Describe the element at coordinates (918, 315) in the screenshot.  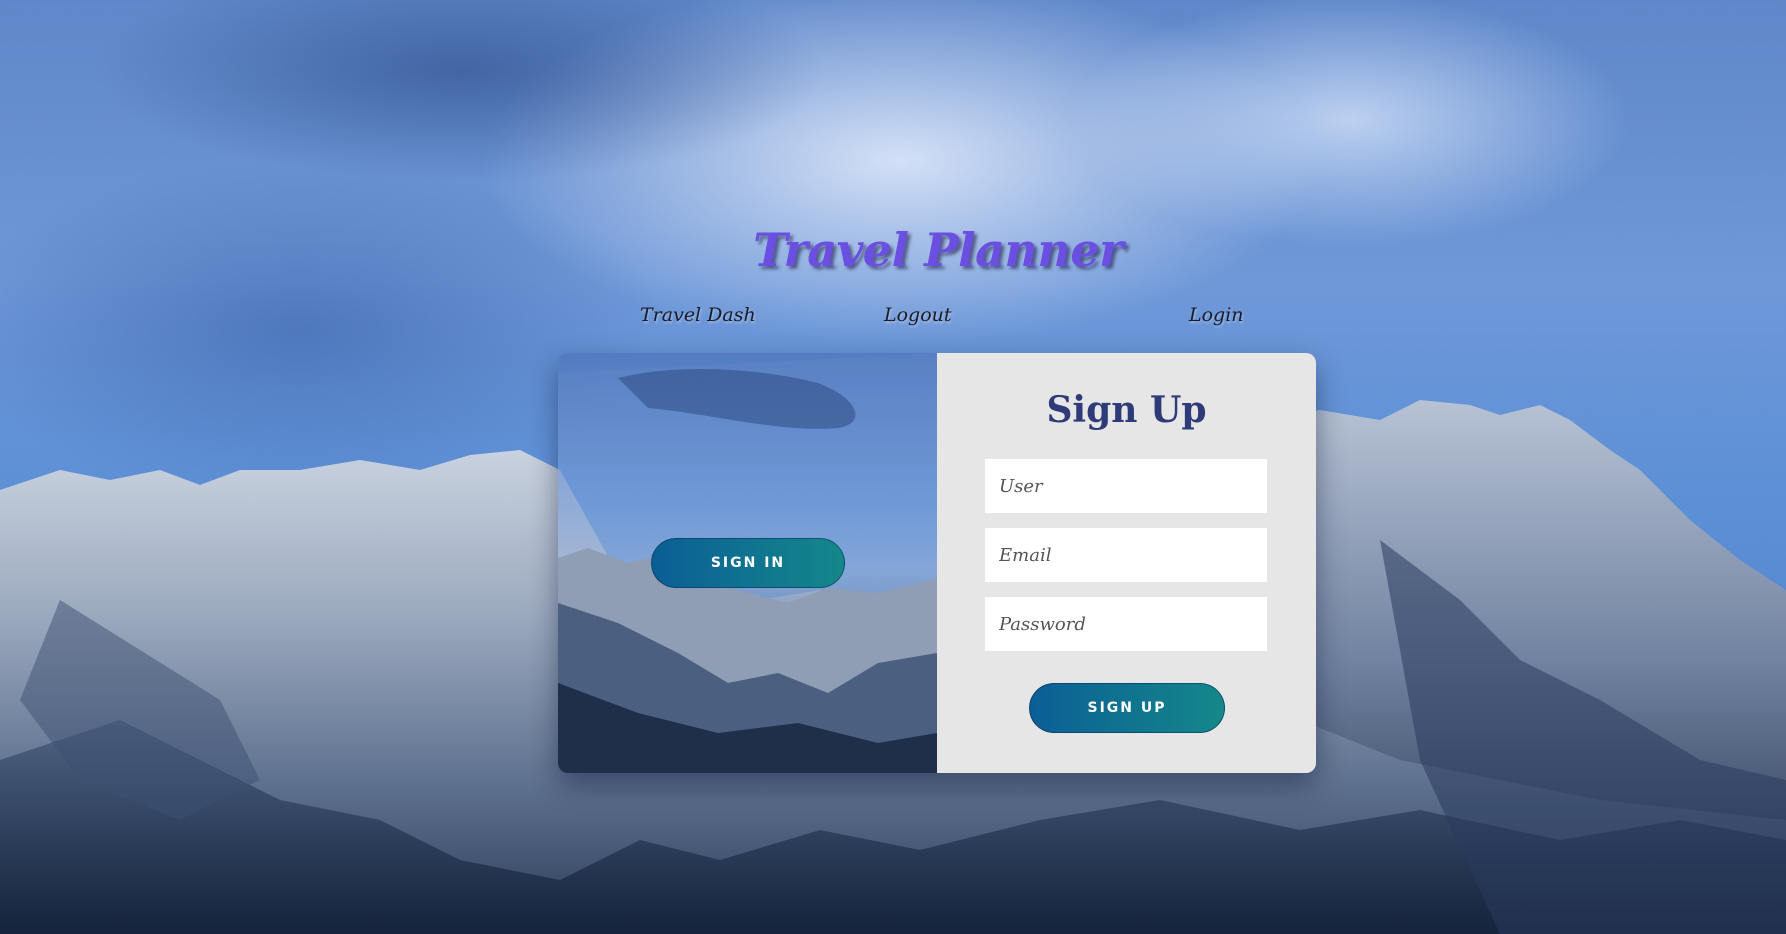
I see `nav-link-logout: Logout` at that location.